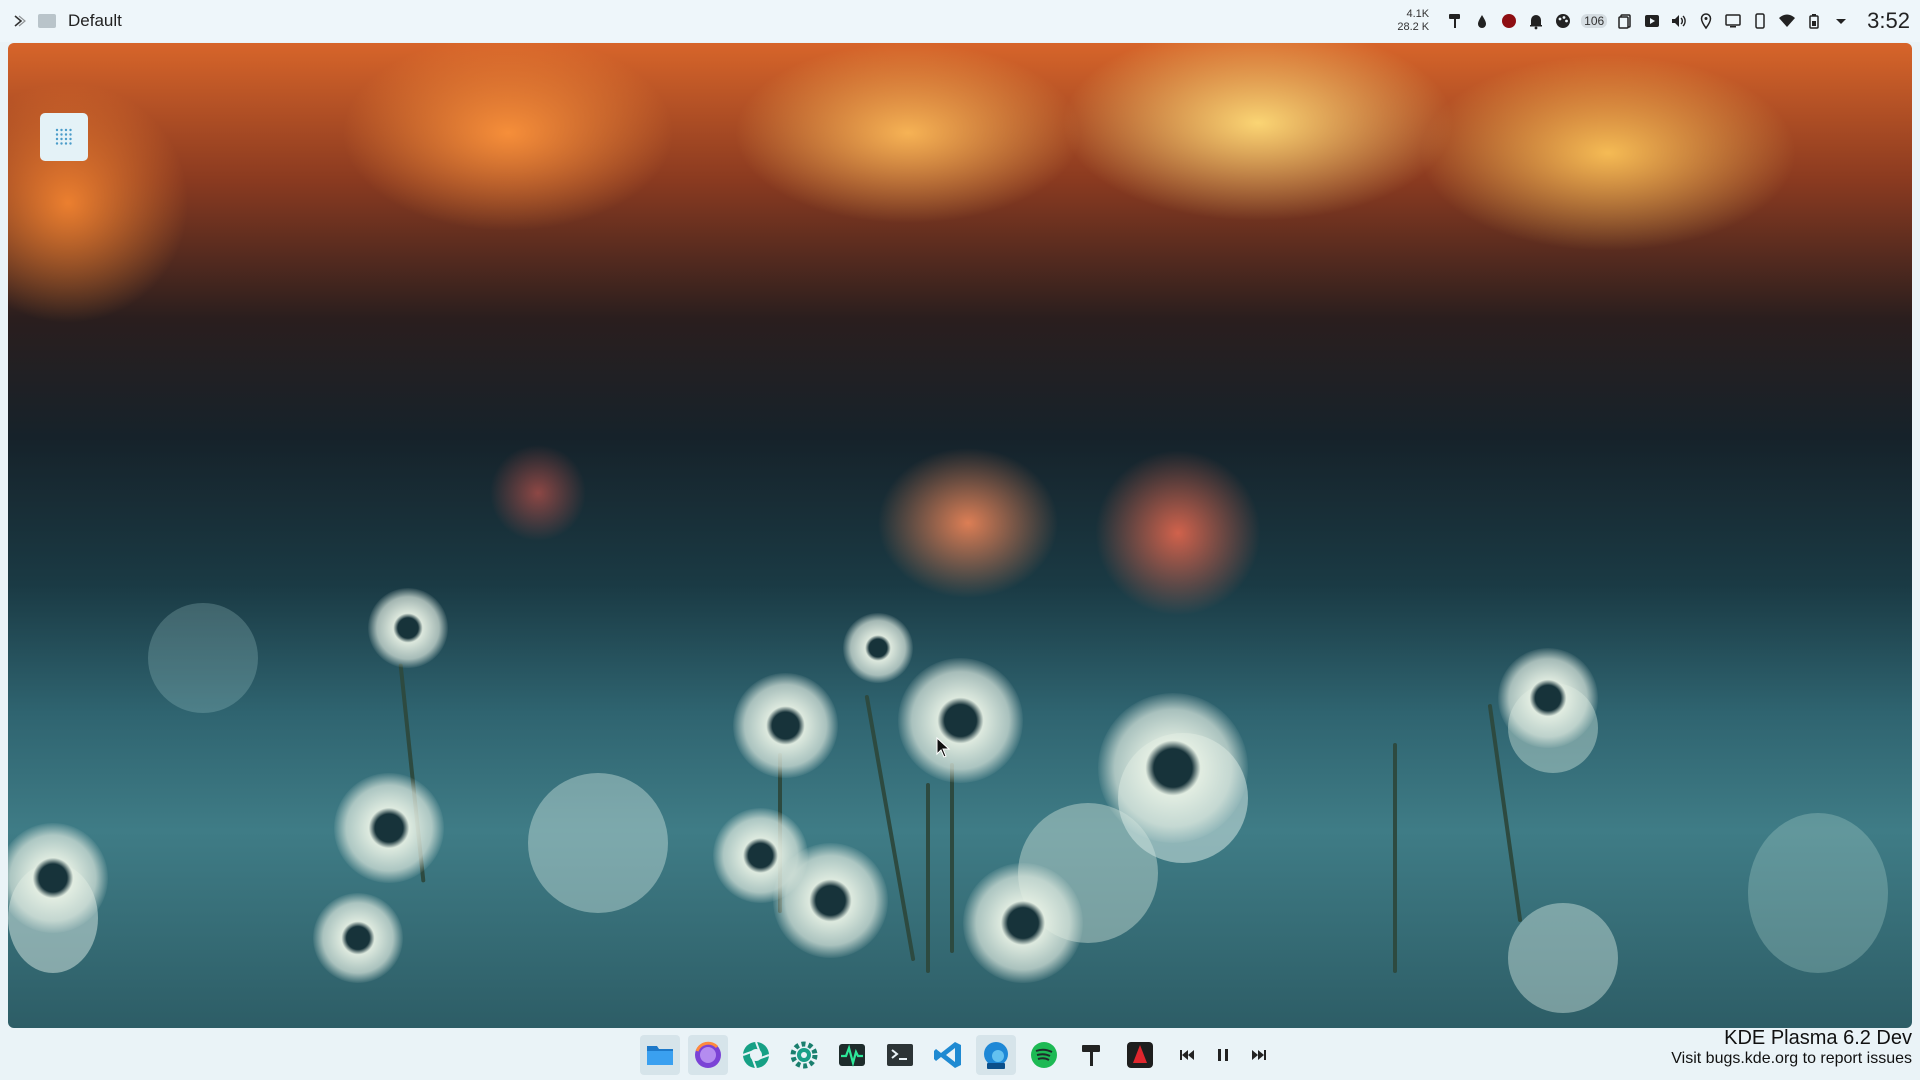 The height and width of the screenshot is (1080, 1920). I want to click on window-icon, so click(47, 21).